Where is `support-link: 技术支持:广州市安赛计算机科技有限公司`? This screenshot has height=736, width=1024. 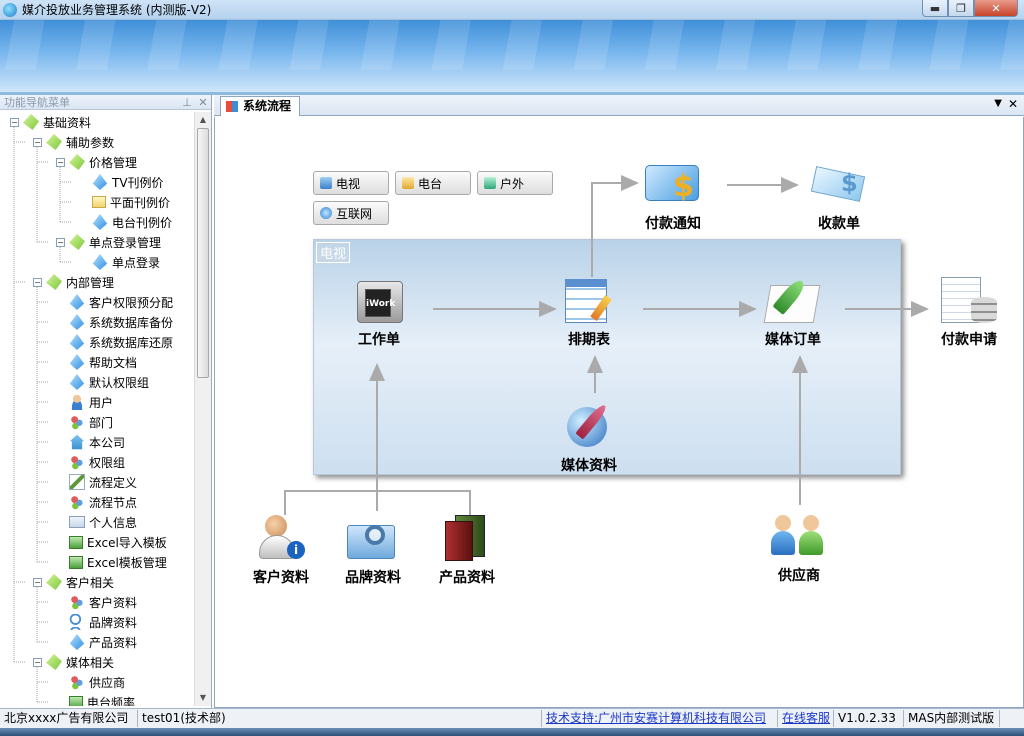 support-link: 技术支持:广州市安赛计算机科技有限公司 is located at coordinates (660, 718).